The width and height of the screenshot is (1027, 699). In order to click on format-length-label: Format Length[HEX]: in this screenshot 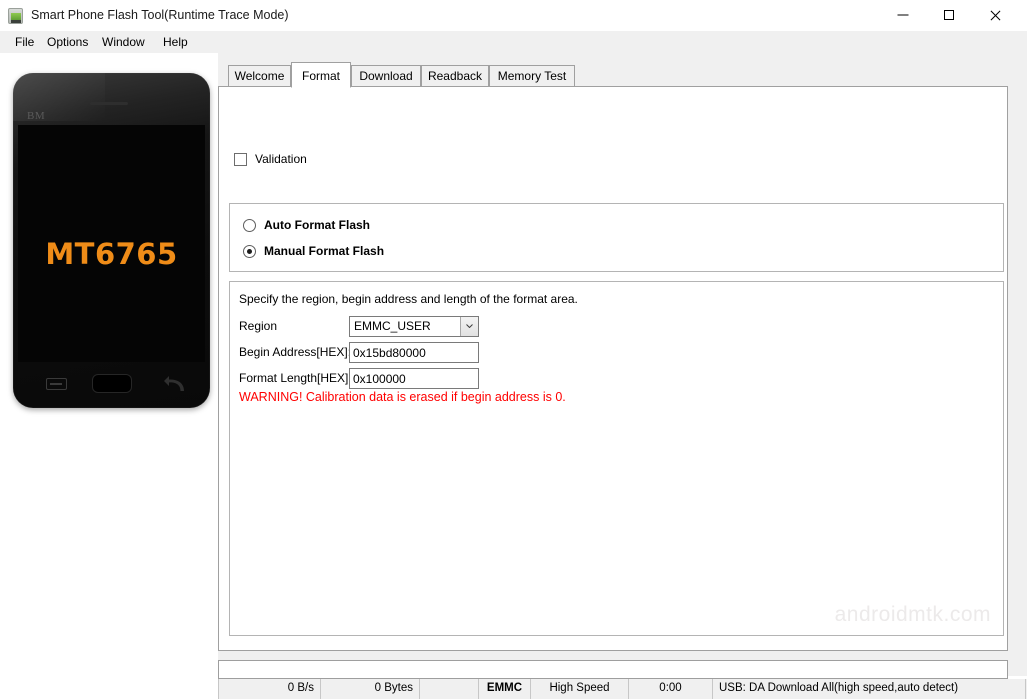, I will do `click(295, 378)`.